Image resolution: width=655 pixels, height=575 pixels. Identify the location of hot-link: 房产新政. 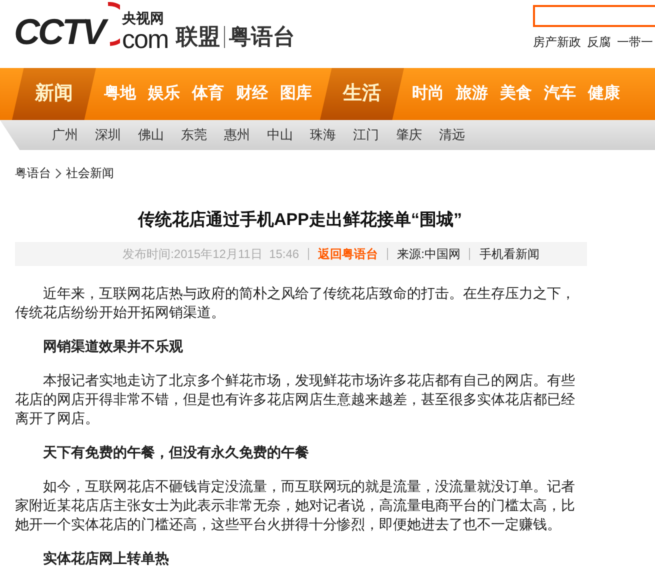
(557, 42).